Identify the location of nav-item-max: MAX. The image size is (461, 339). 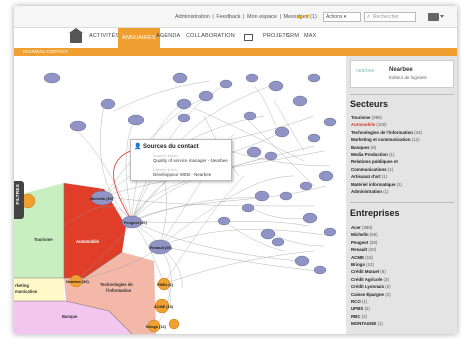
(310, 36).